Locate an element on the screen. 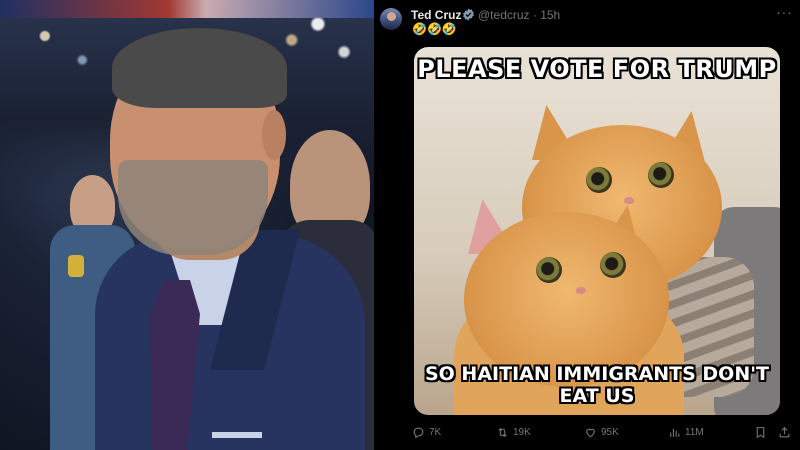 The height and width of the screenshot is (450, 800). beard is located at coordinates (193, 207).